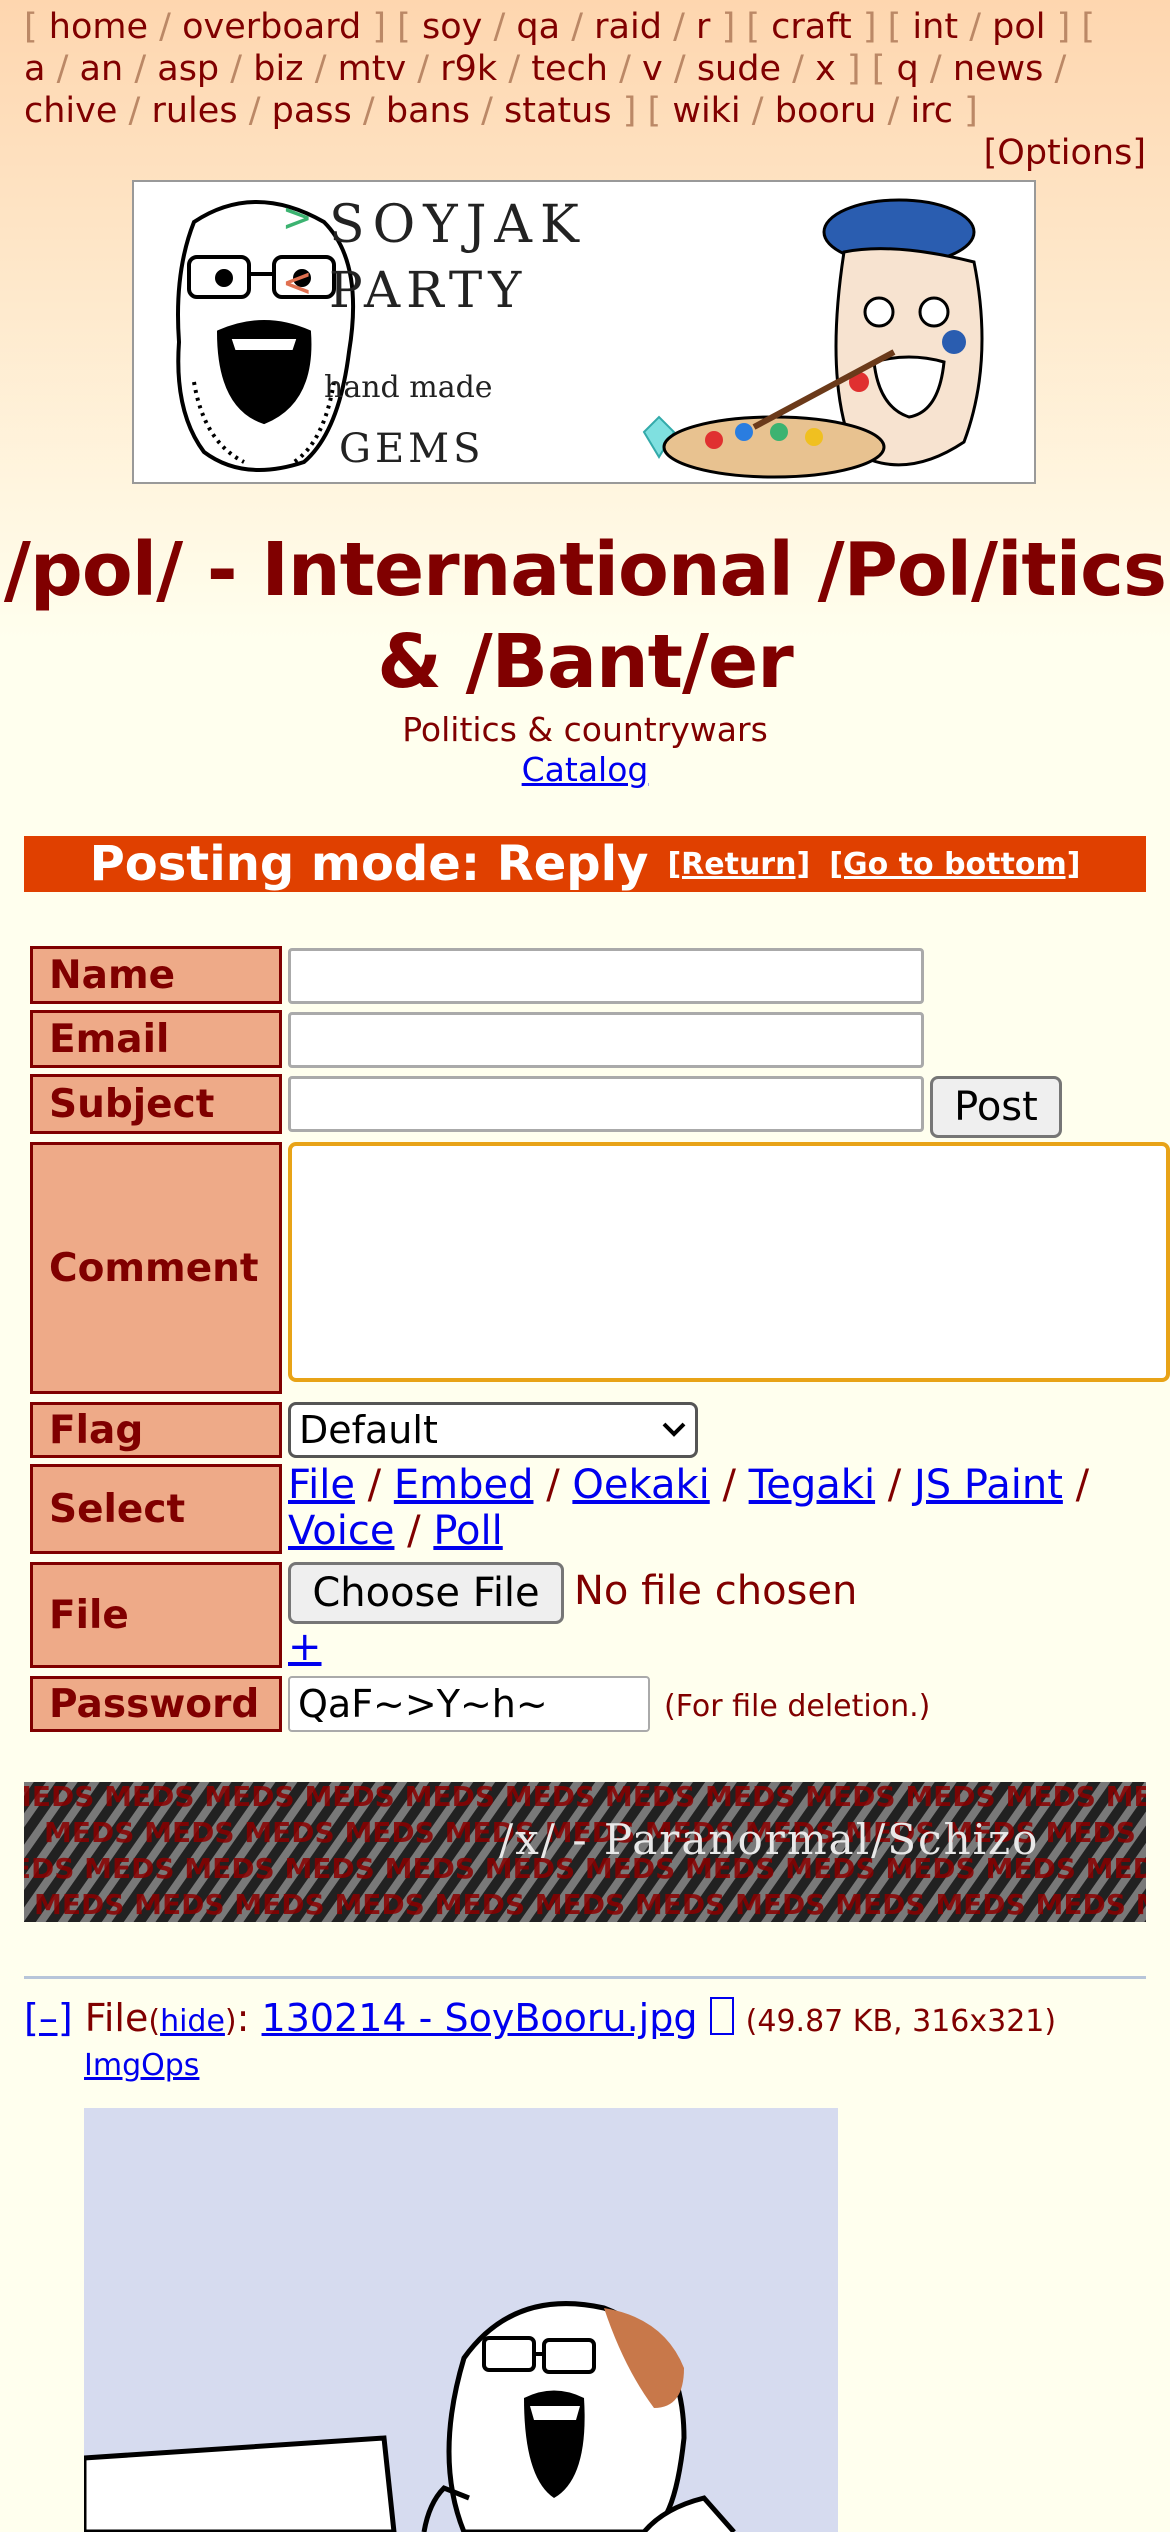 The image size is (1170, 2532). What do you see at coordinates (458, 225) in the screenshot?
I see `banner-line1: SOYJAK` at bounding box center [458, 225].